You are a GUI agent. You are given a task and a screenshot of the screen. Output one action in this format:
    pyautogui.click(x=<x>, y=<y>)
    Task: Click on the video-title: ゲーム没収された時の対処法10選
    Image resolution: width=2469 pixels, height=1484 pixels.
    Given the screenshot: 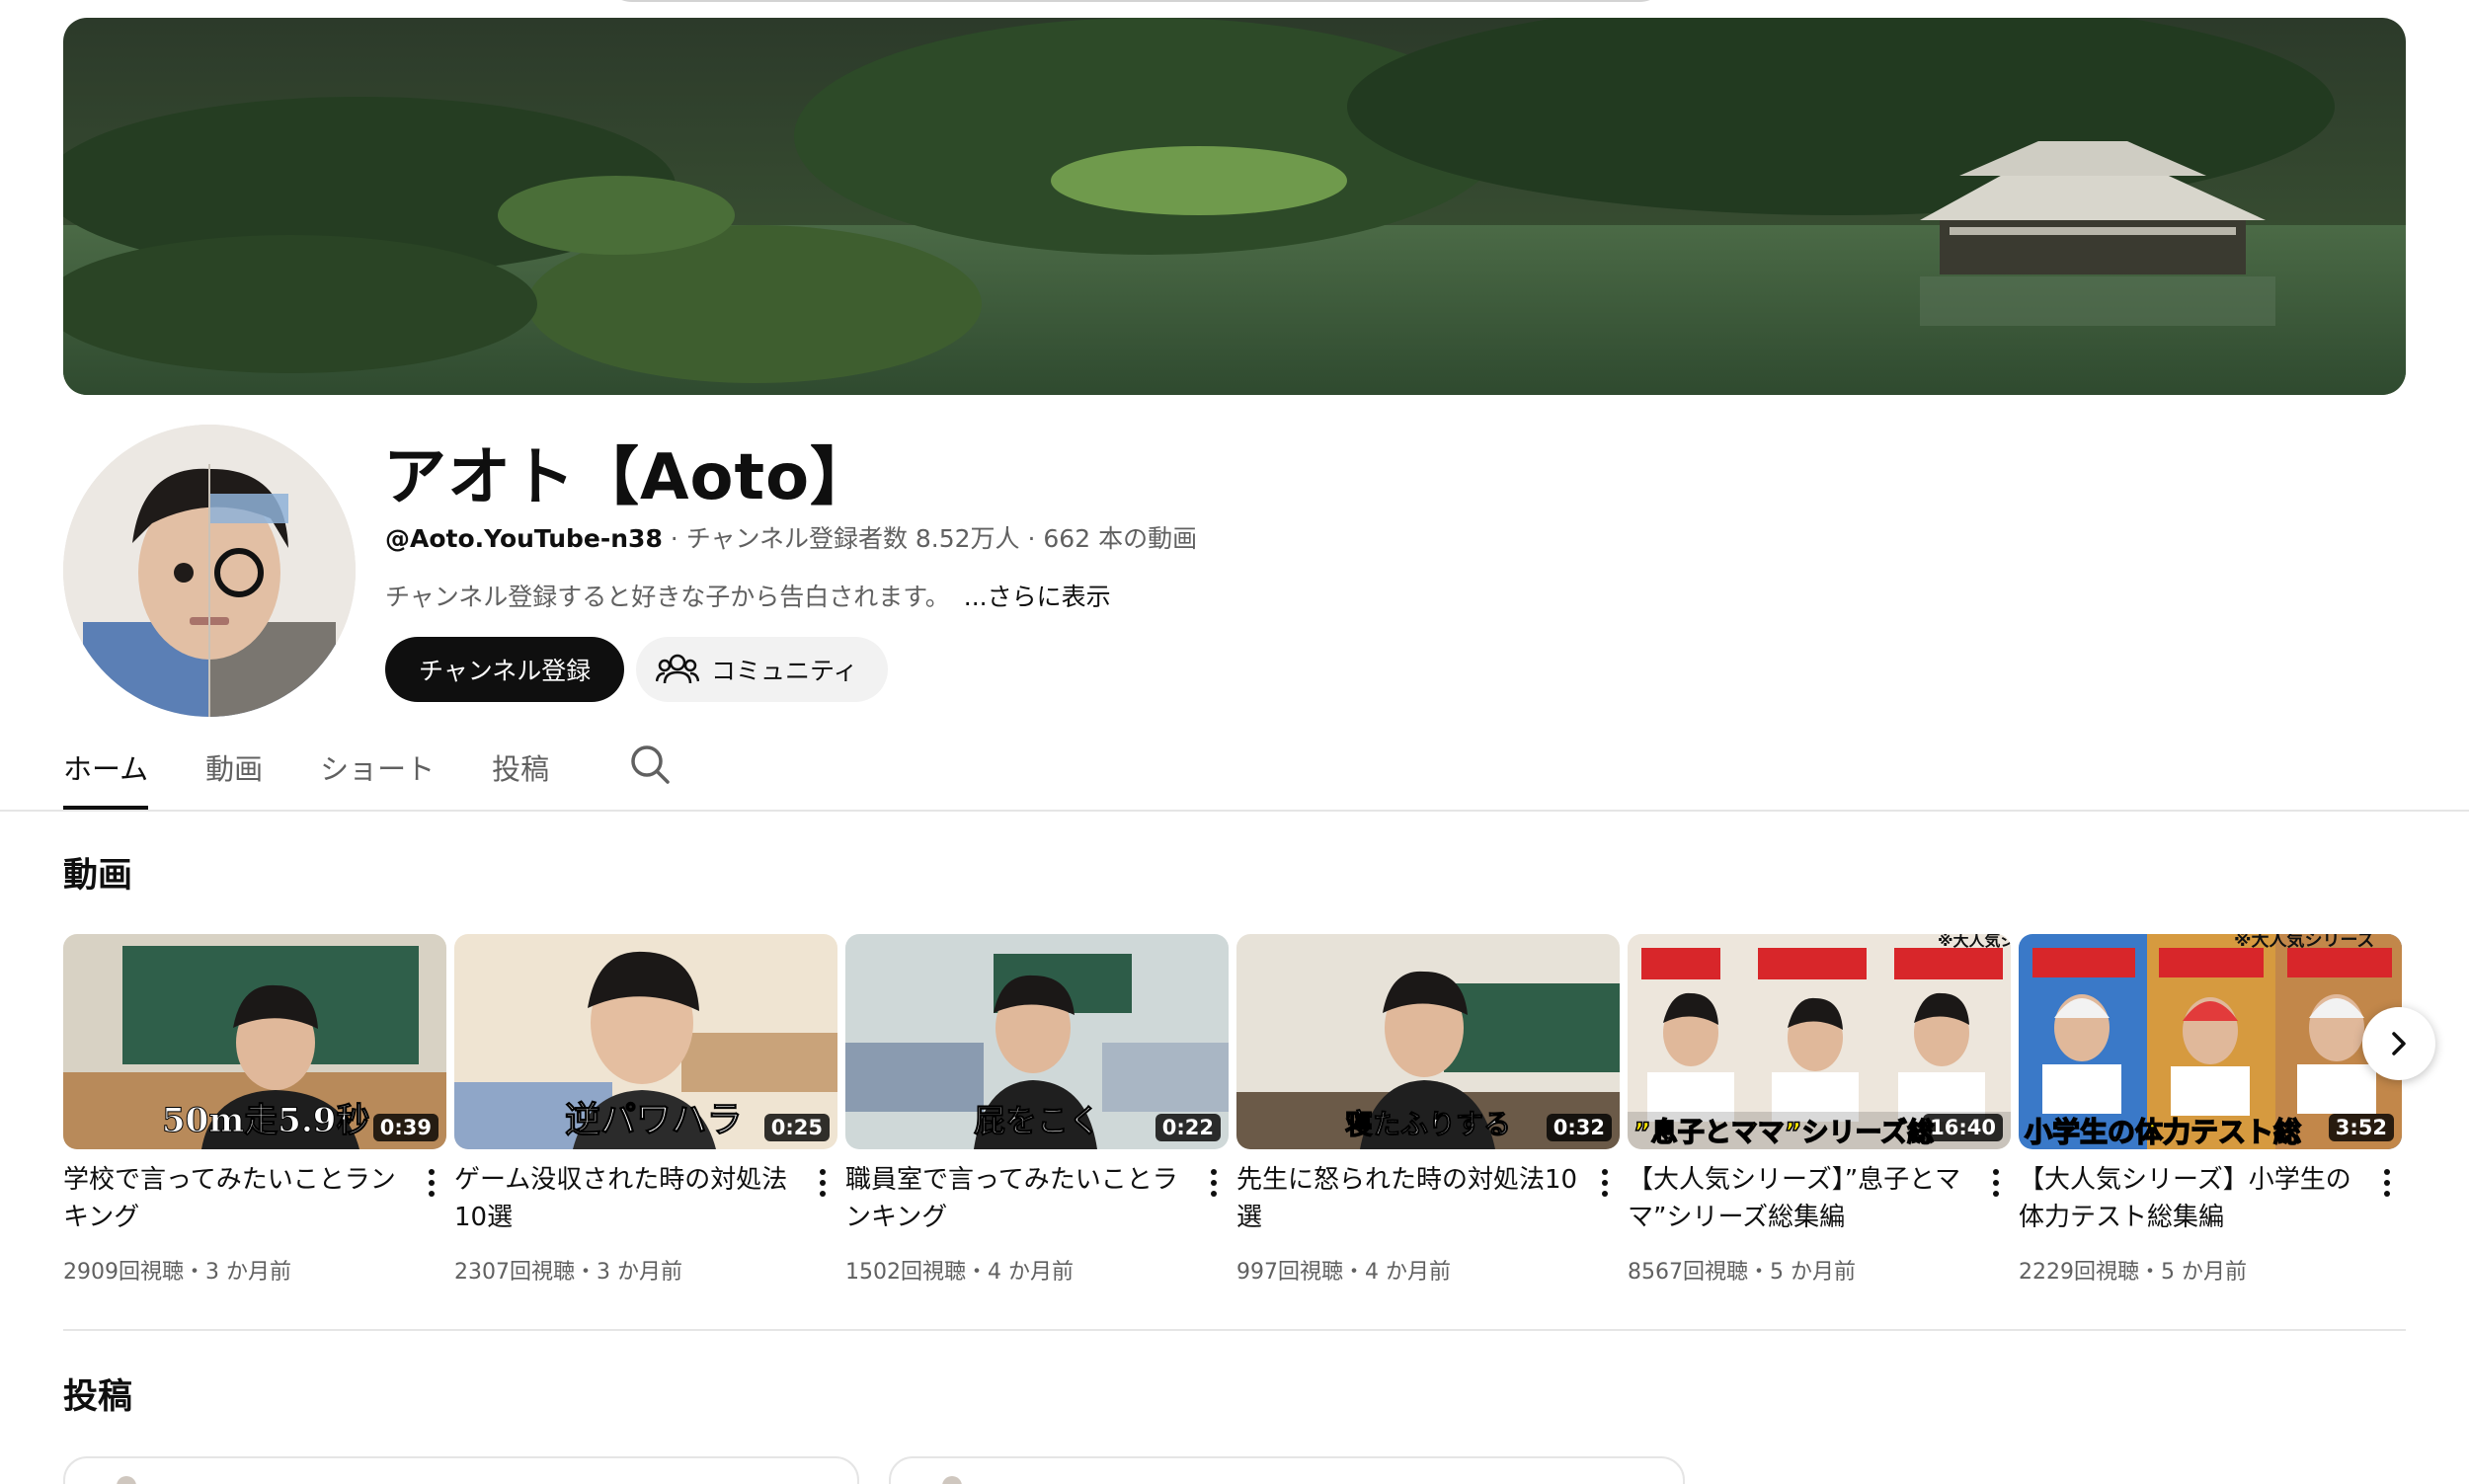 What is the action you would take?
    pyautogui.click(x=625, y=1199)
    